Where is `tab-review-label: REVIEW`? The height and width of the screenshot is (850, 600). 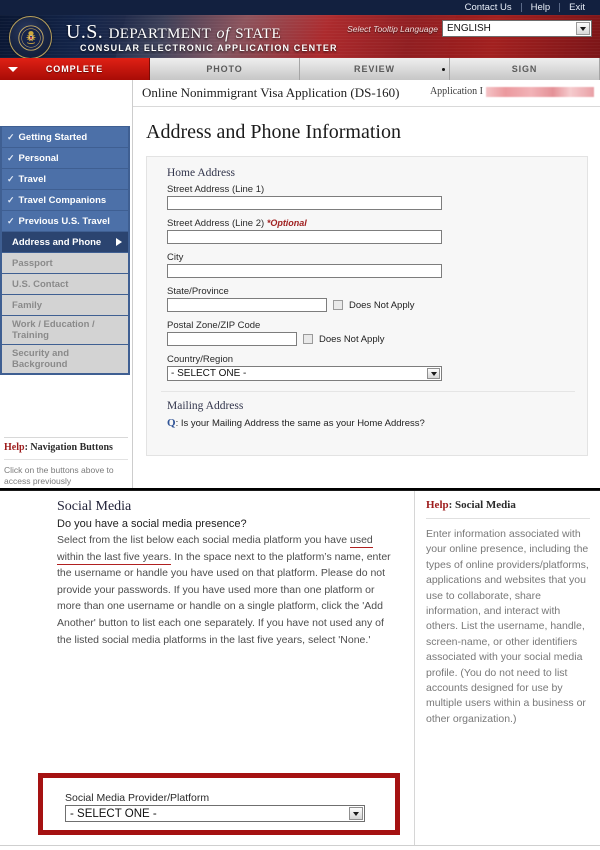 tab-review-label: REVIEW is located at coordinates (374, 69).